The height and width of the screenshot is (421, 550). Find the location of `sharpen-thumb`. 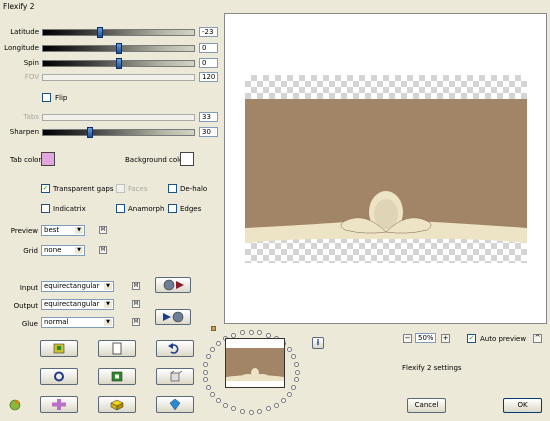

sharpen-thumb is located at coordinates (89, 132).